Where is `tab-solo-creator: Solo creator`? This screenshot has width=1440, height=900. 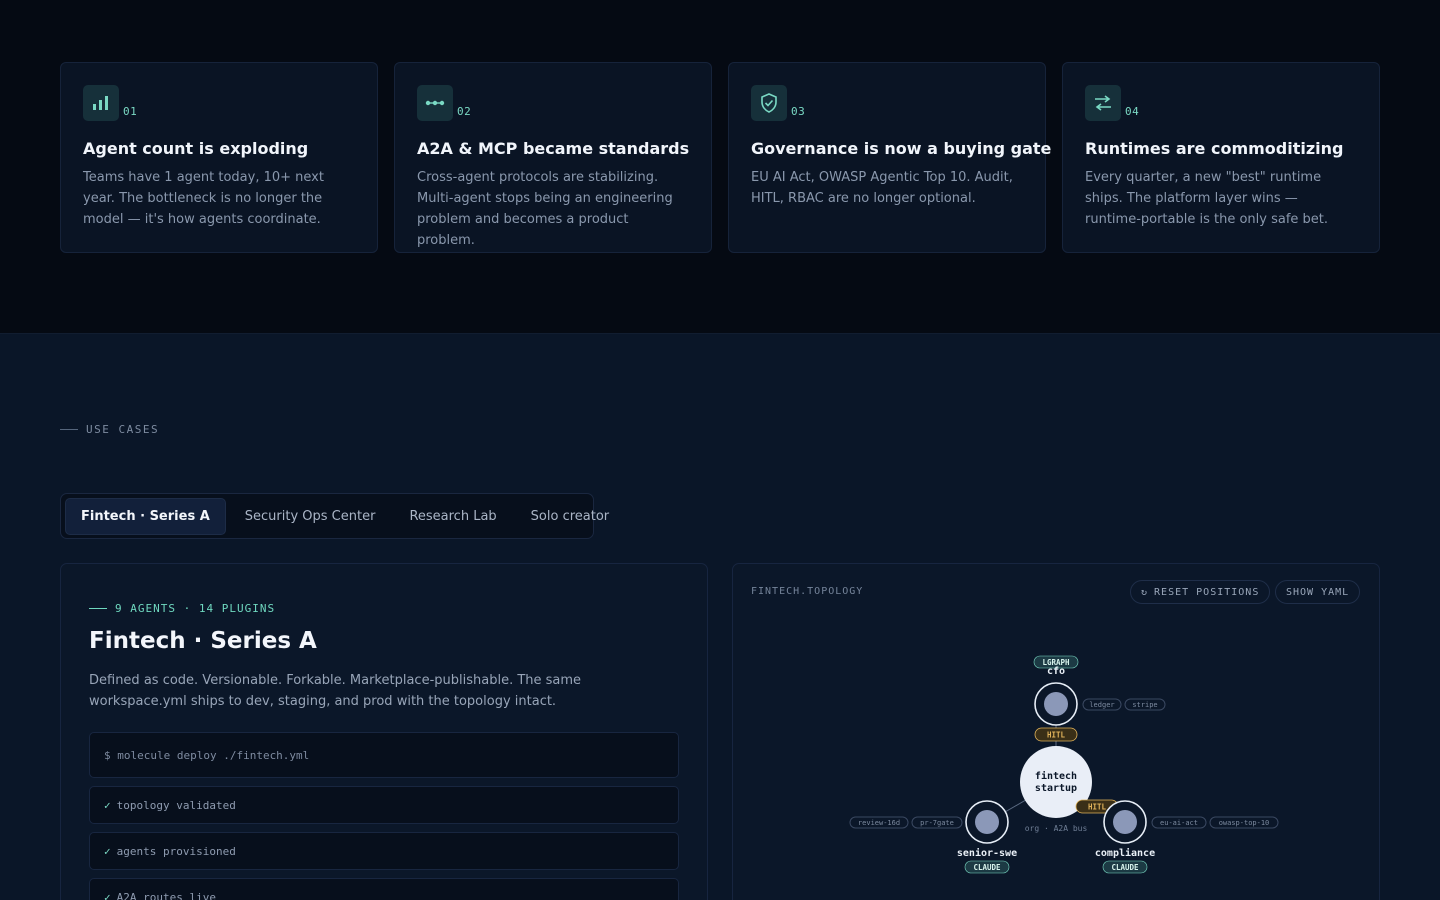 tab-solo-creator: Solo creator is located at coordinates (570, 516).